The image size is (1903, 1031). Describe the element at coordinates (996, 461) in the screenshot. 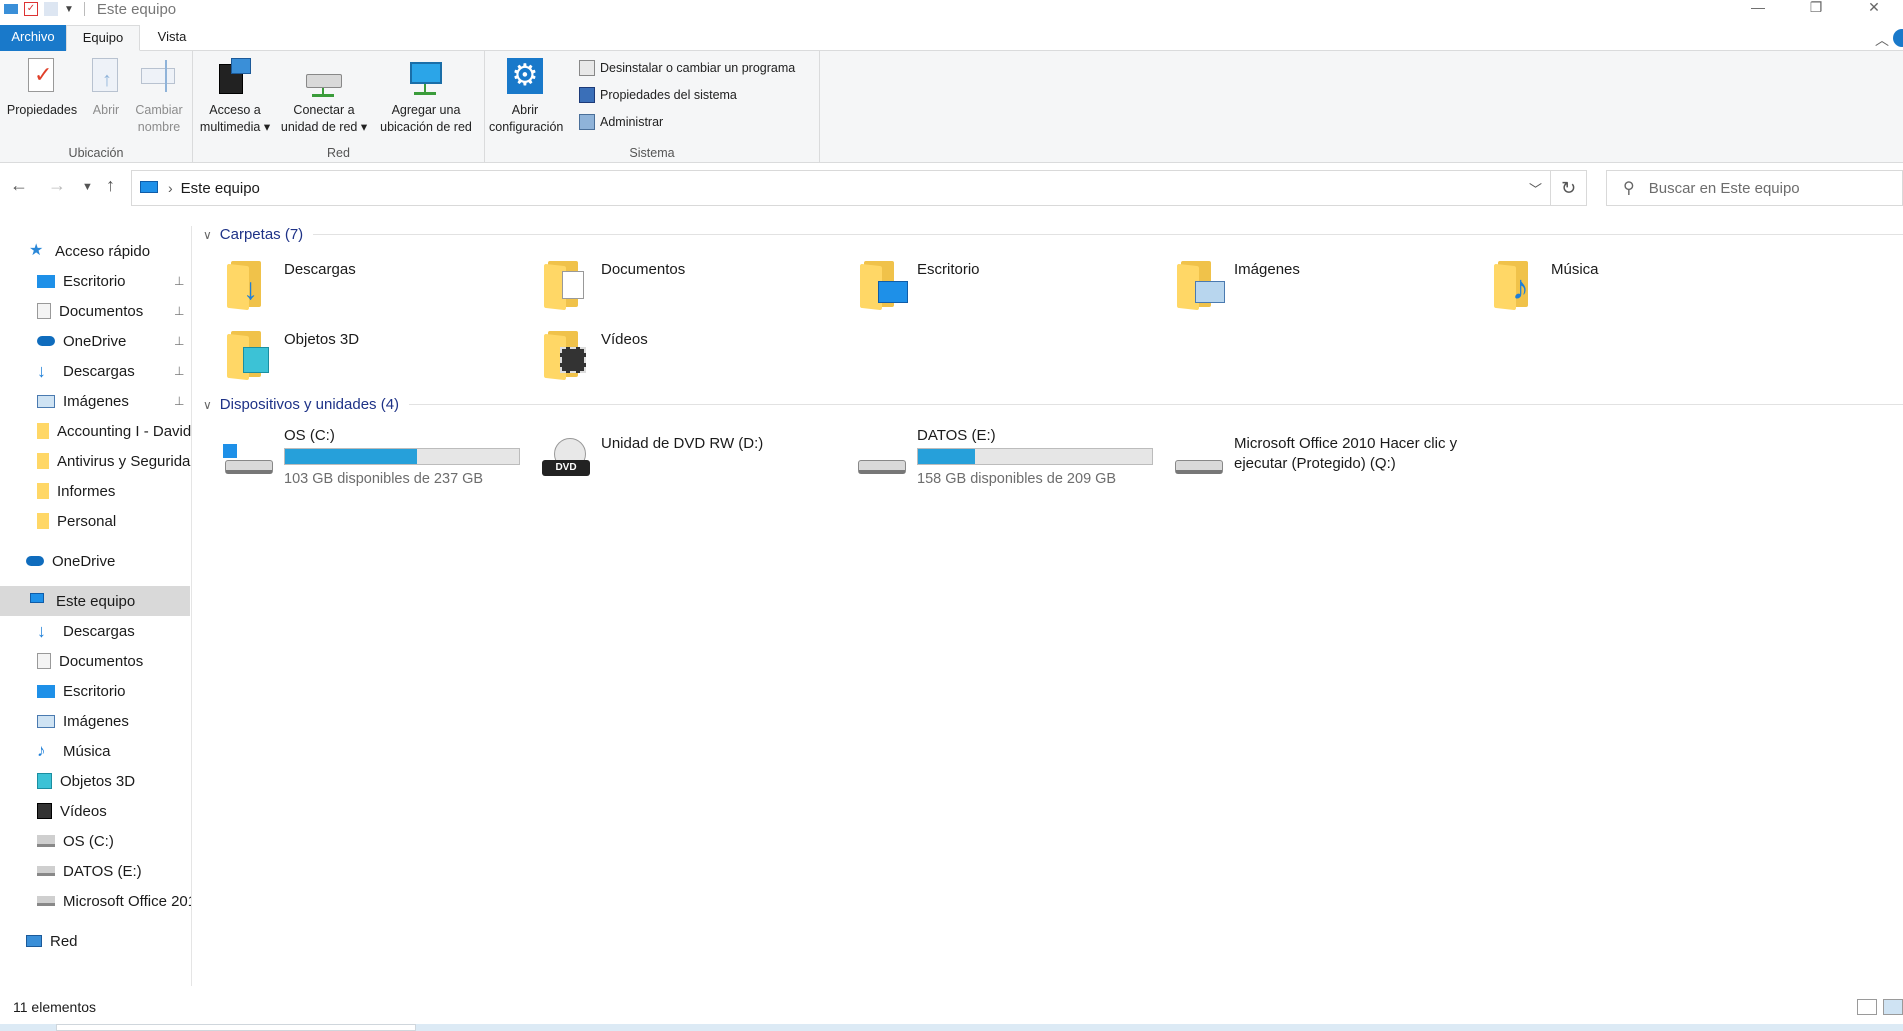

I see `drive-item-datos-e: DATOS (E:) 158 GB disponibles de 209 GB` at that location.